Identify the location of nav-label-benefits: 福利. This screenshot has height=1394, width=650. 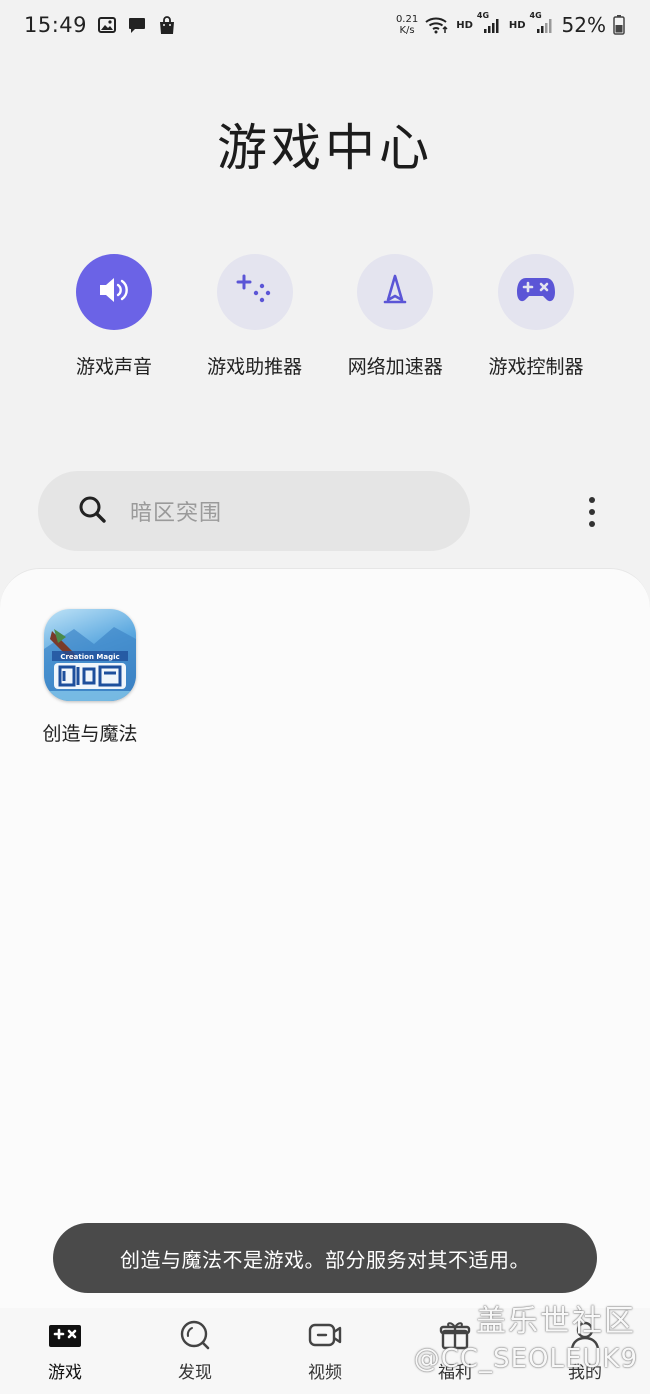
(455, 1373).